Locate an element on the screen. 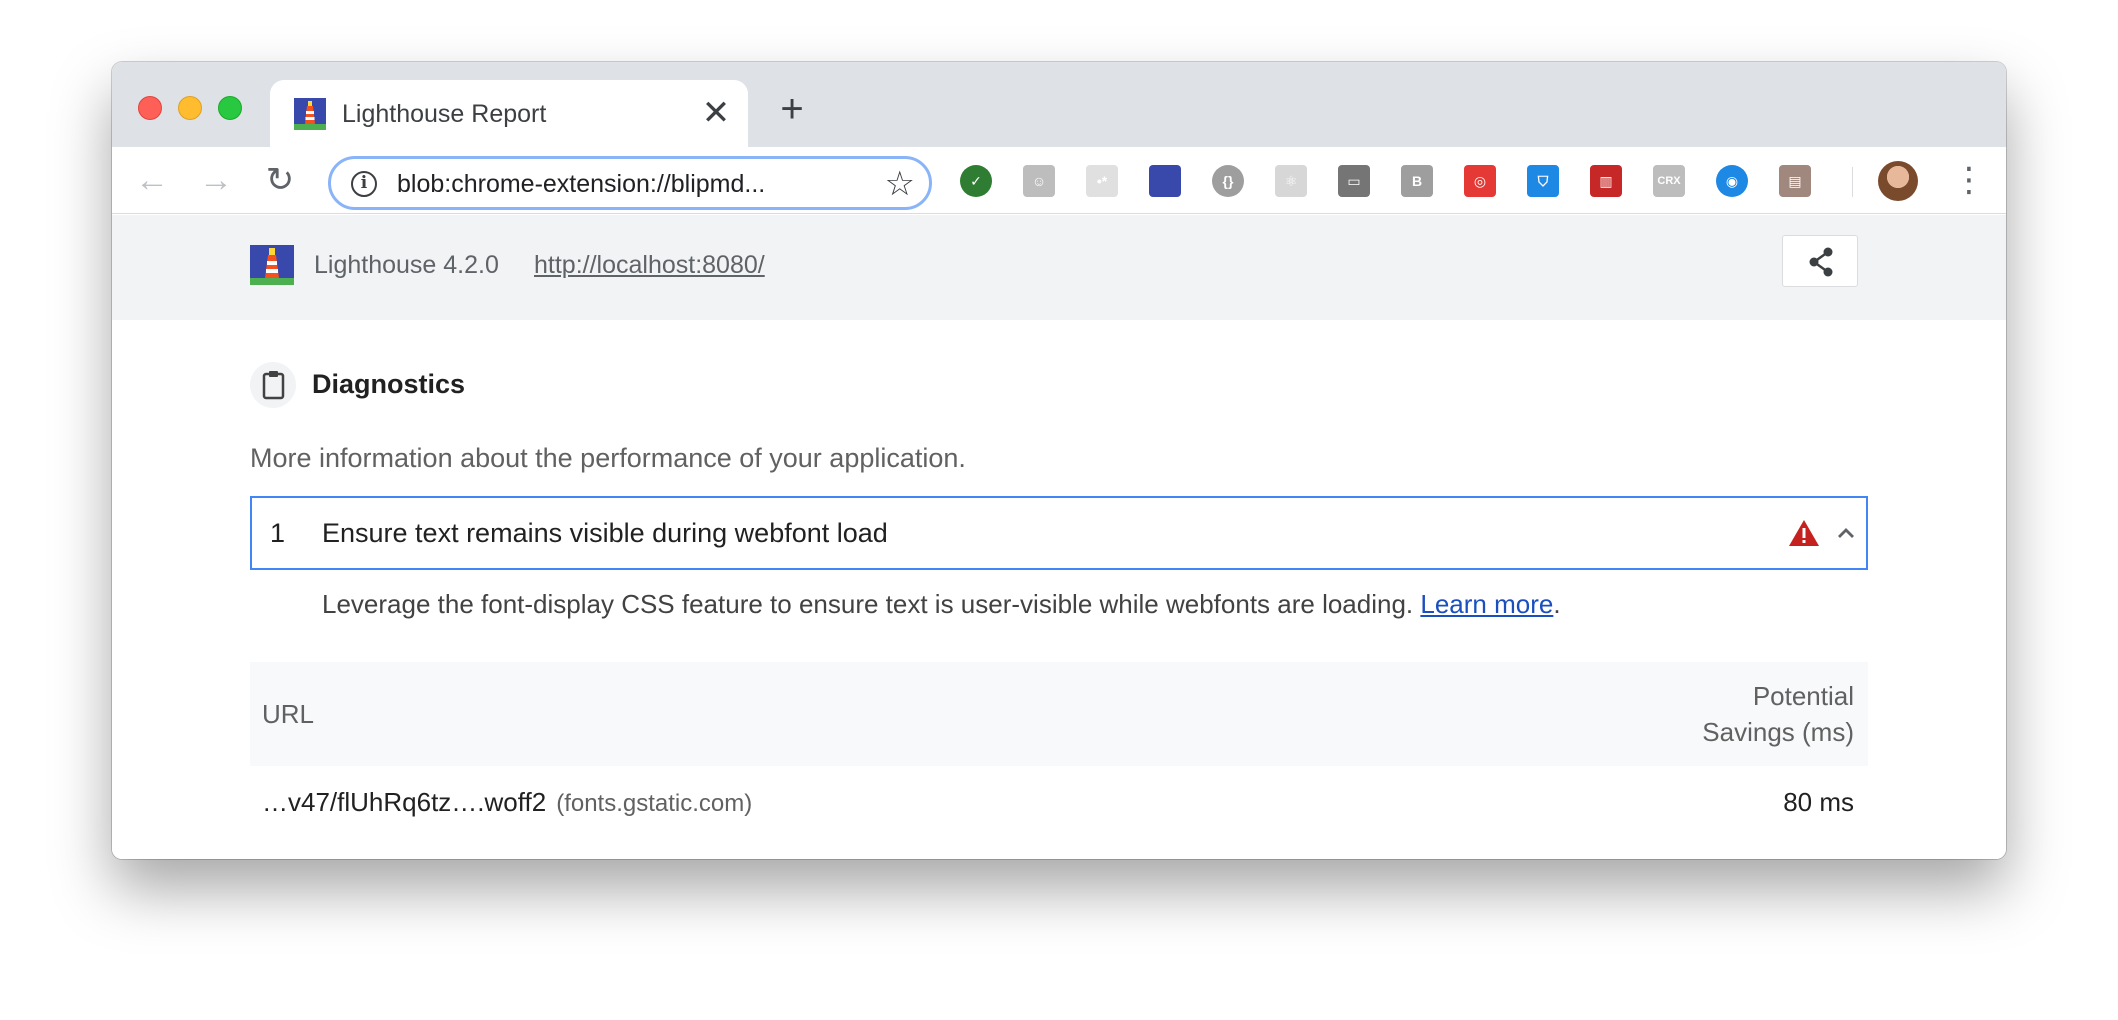 The height and width of the screenshot is (1020, 2118). new-tab-button: + is located at coordinates (792, 109).